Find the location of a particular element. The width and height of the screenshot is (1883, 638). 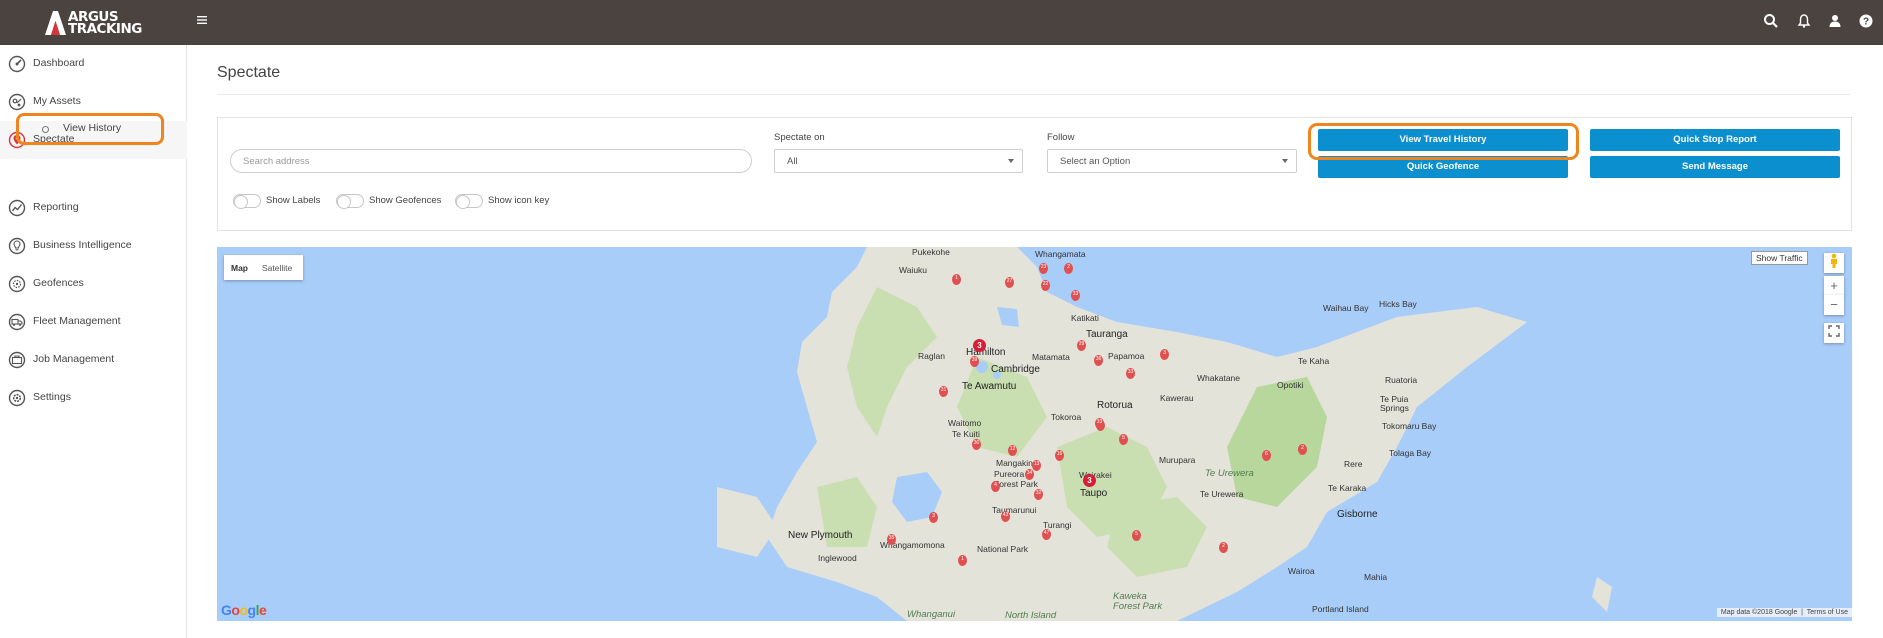

sidebar-item-dashboard: Dashboard is located at coordinates (93, 64).